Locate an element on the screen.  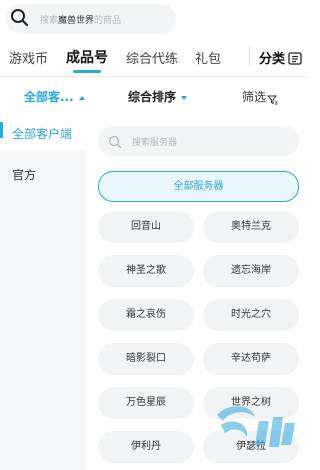
all-servers-button: 全部服务器 is located at coordinates (198, 186).